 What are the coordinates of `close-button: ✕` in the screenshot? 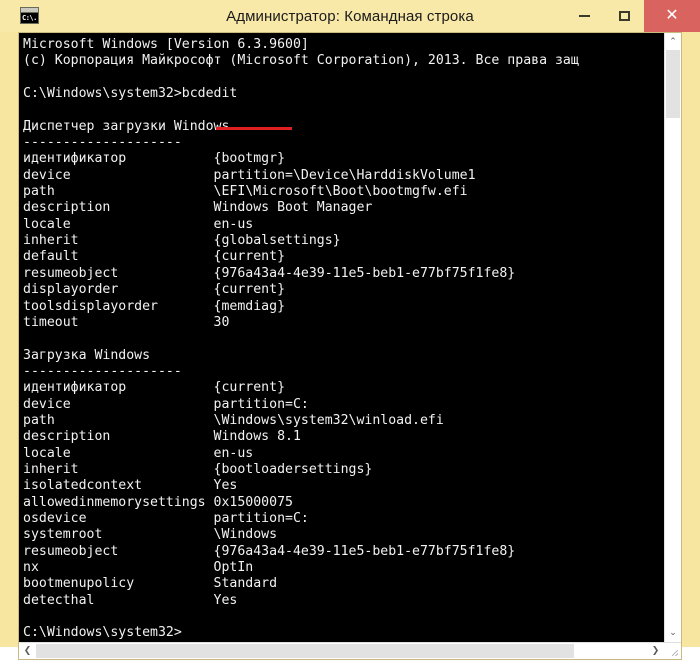 It's located at (672, 16).